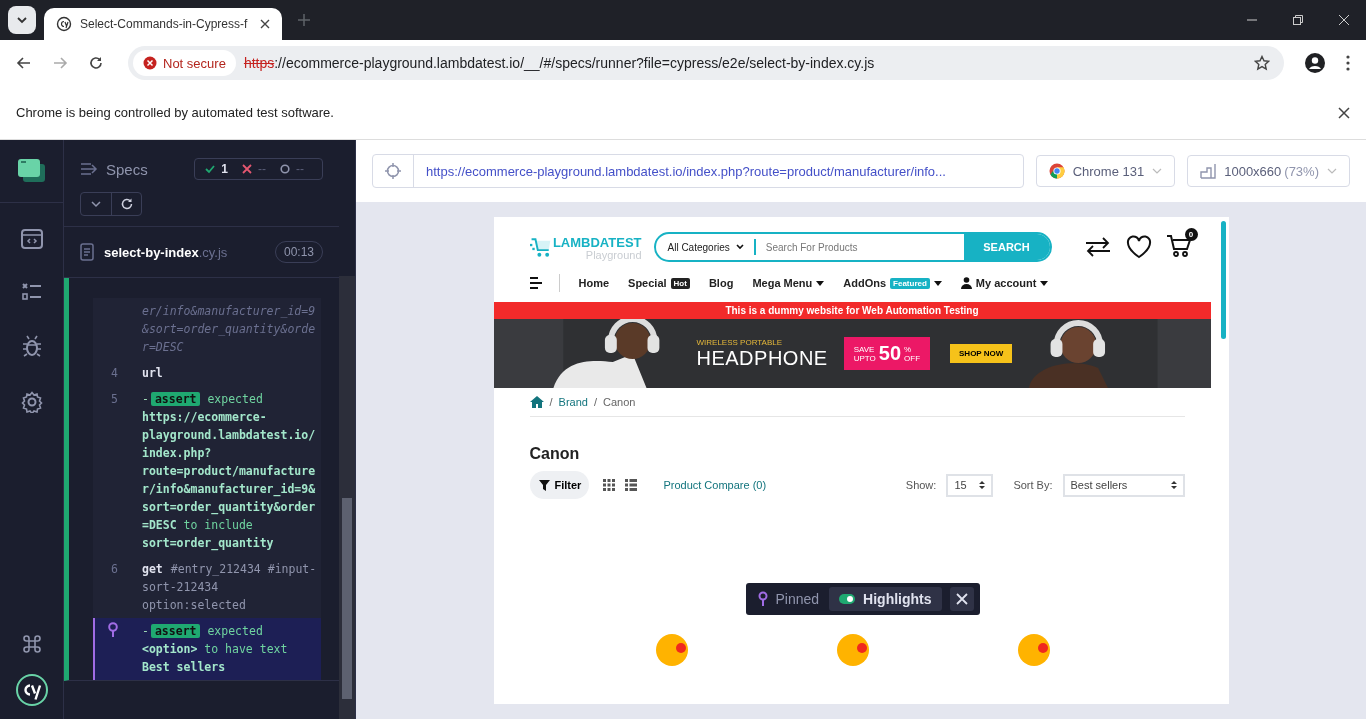  What do you see at coordinates (797, 599) in the screenshot?
I see `pinned-label: Pinned` at bounding box center [797, 599].